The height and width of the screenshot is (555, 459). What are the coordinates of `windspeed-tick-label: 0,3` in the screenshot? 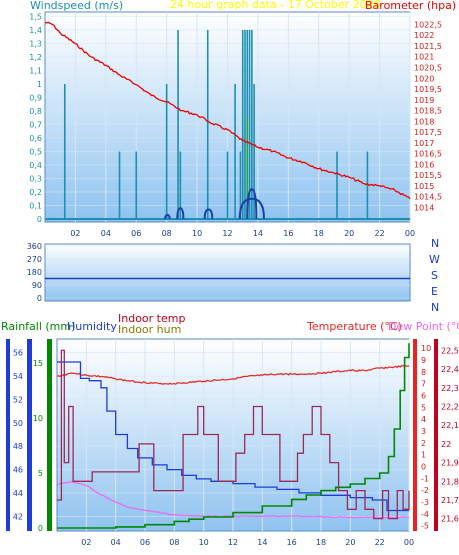 It's located at (35, 179).